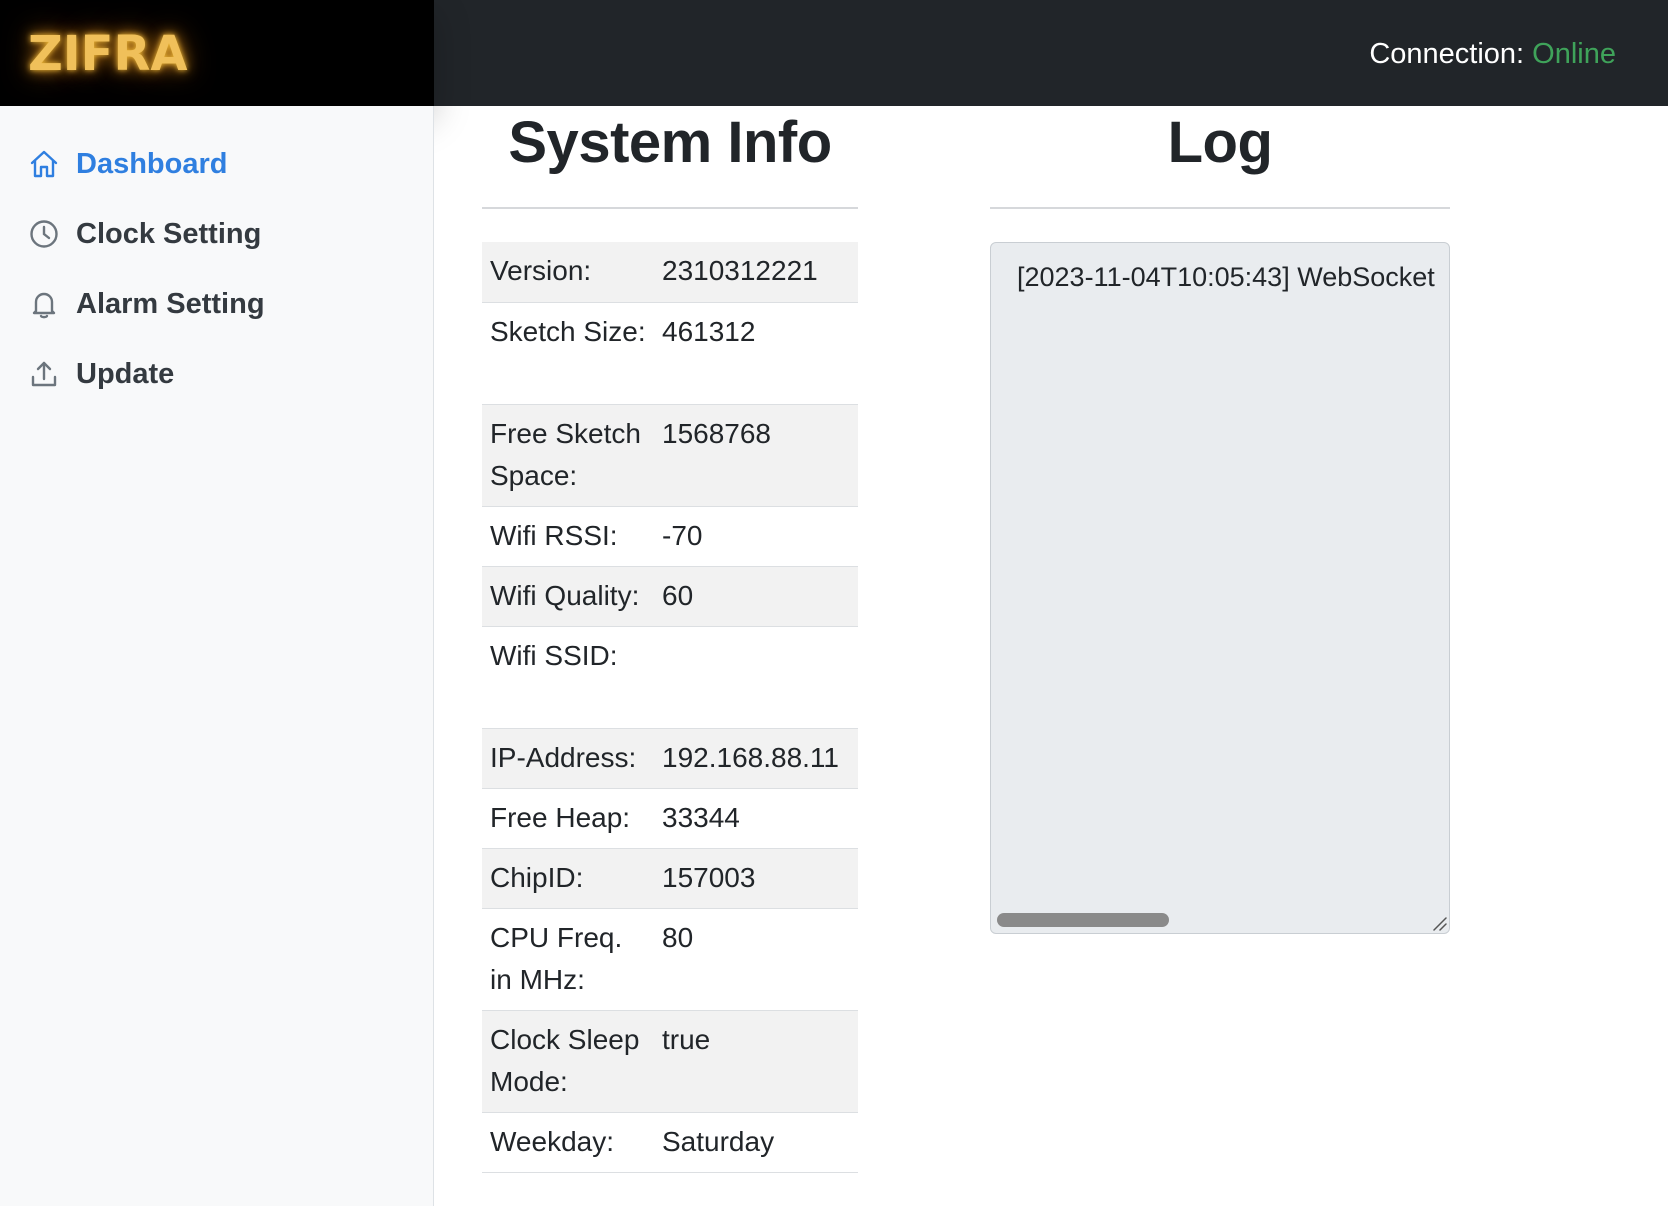 The image size is (1668, 1206). I want to click on horizontal-scrollbar, so click(1083, 920).